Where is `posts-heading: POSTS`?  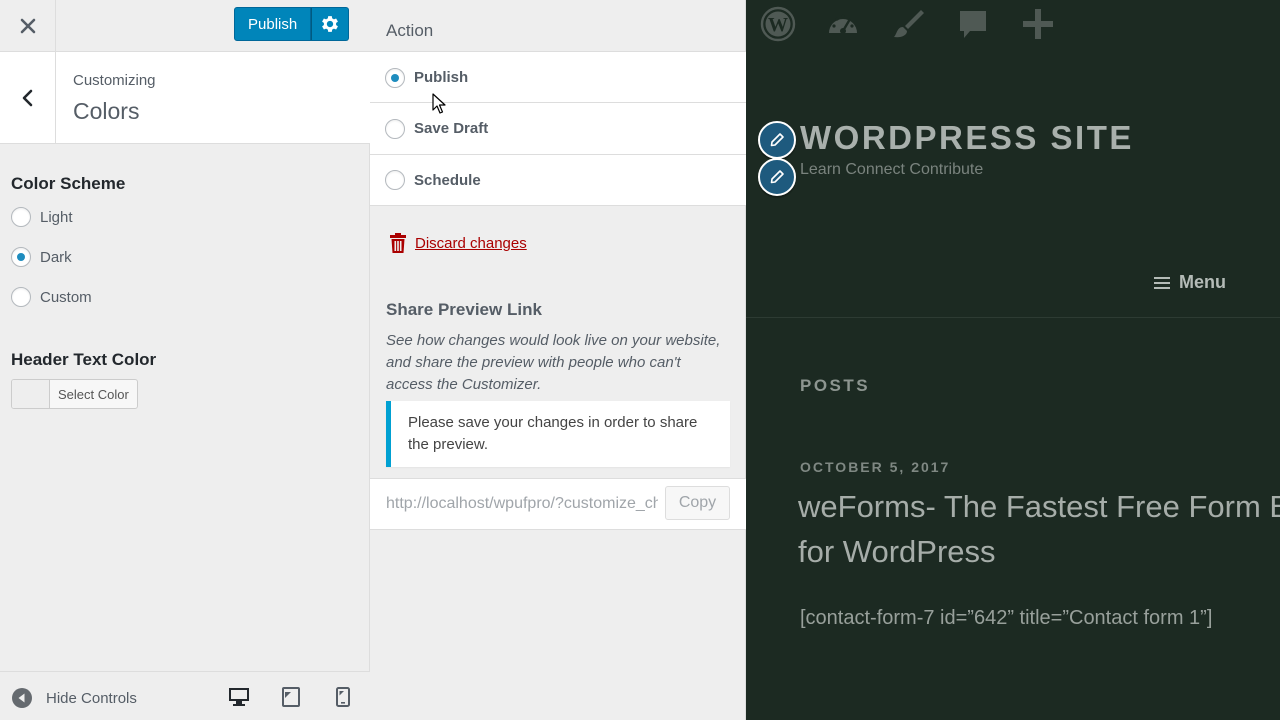 posts-heading: POSTS is located at coordinates (835, 385).